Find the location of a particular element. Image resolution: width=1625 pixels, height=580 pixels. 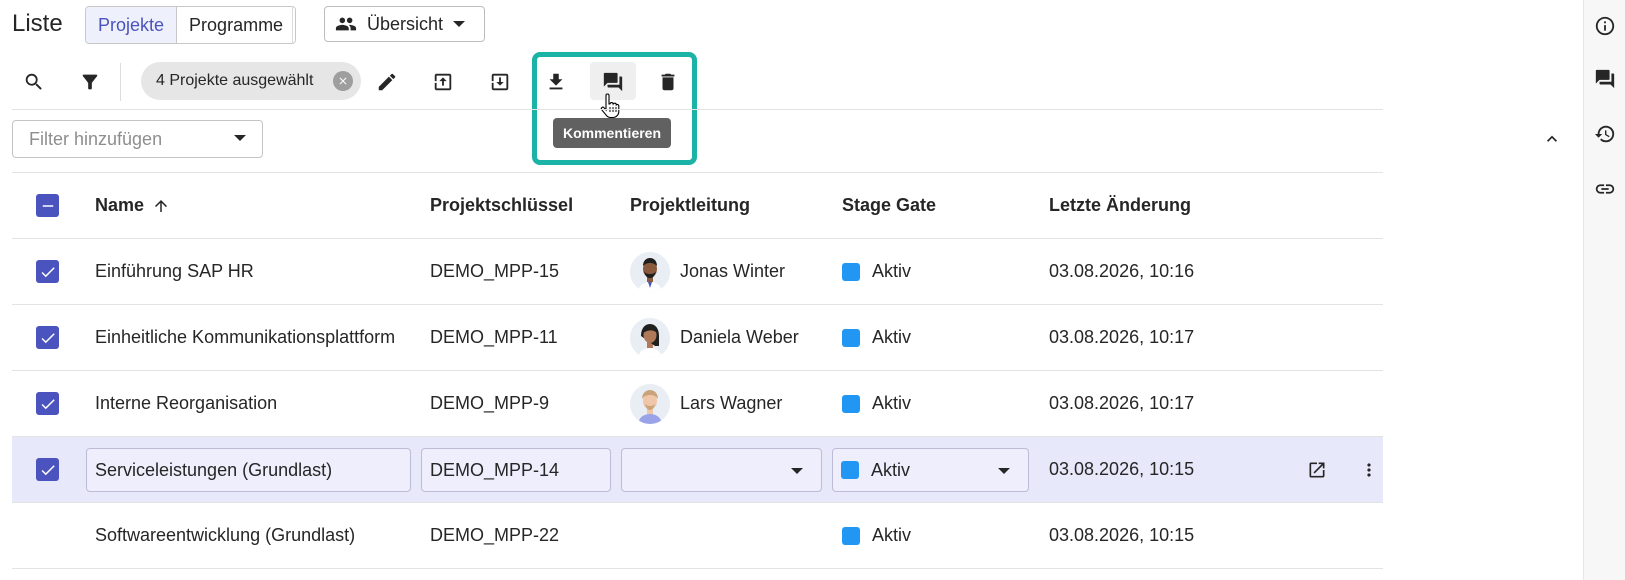

select-all-checkbox is located at coordinates (47, 205).